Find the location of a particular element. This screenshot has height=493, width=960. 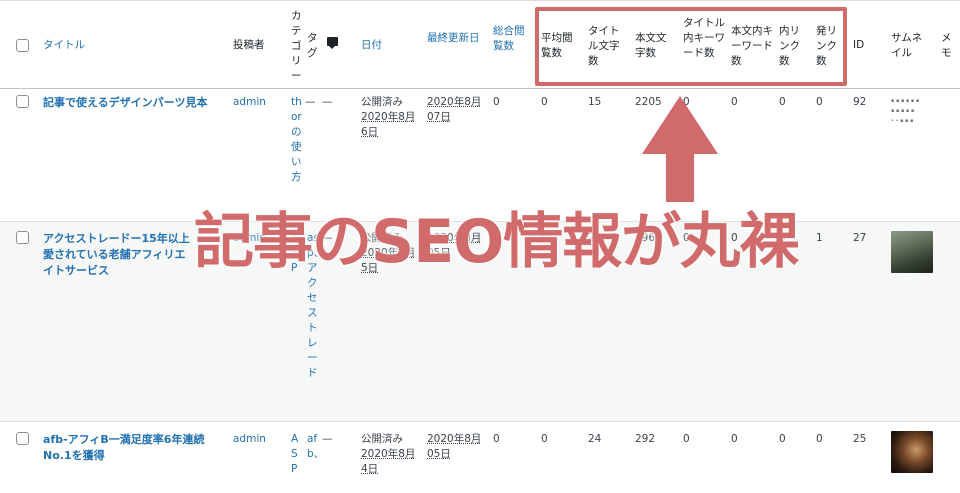

arrow-up-icon is located at coordinates (680, 125).